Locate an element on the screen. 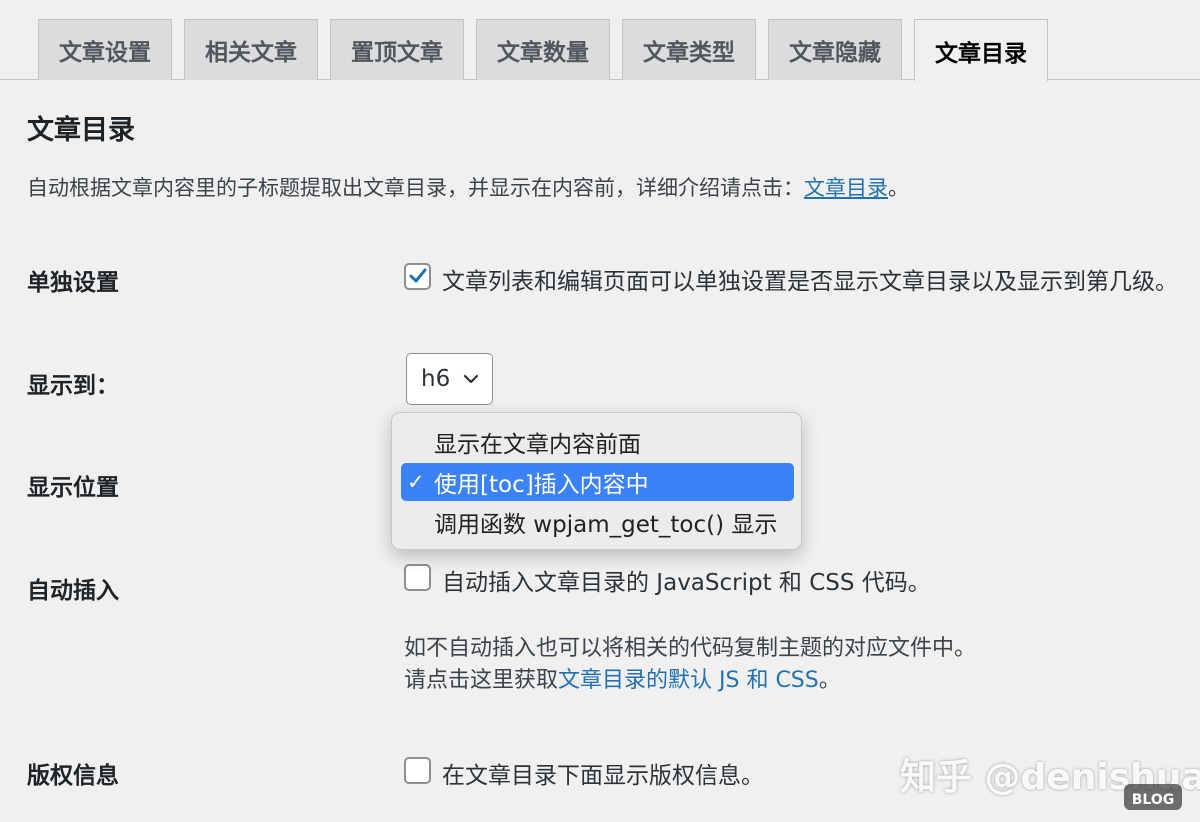 The height and width of the screenshot is (822, 1200). depth-select: h6 is located at coordinates (449, 379).